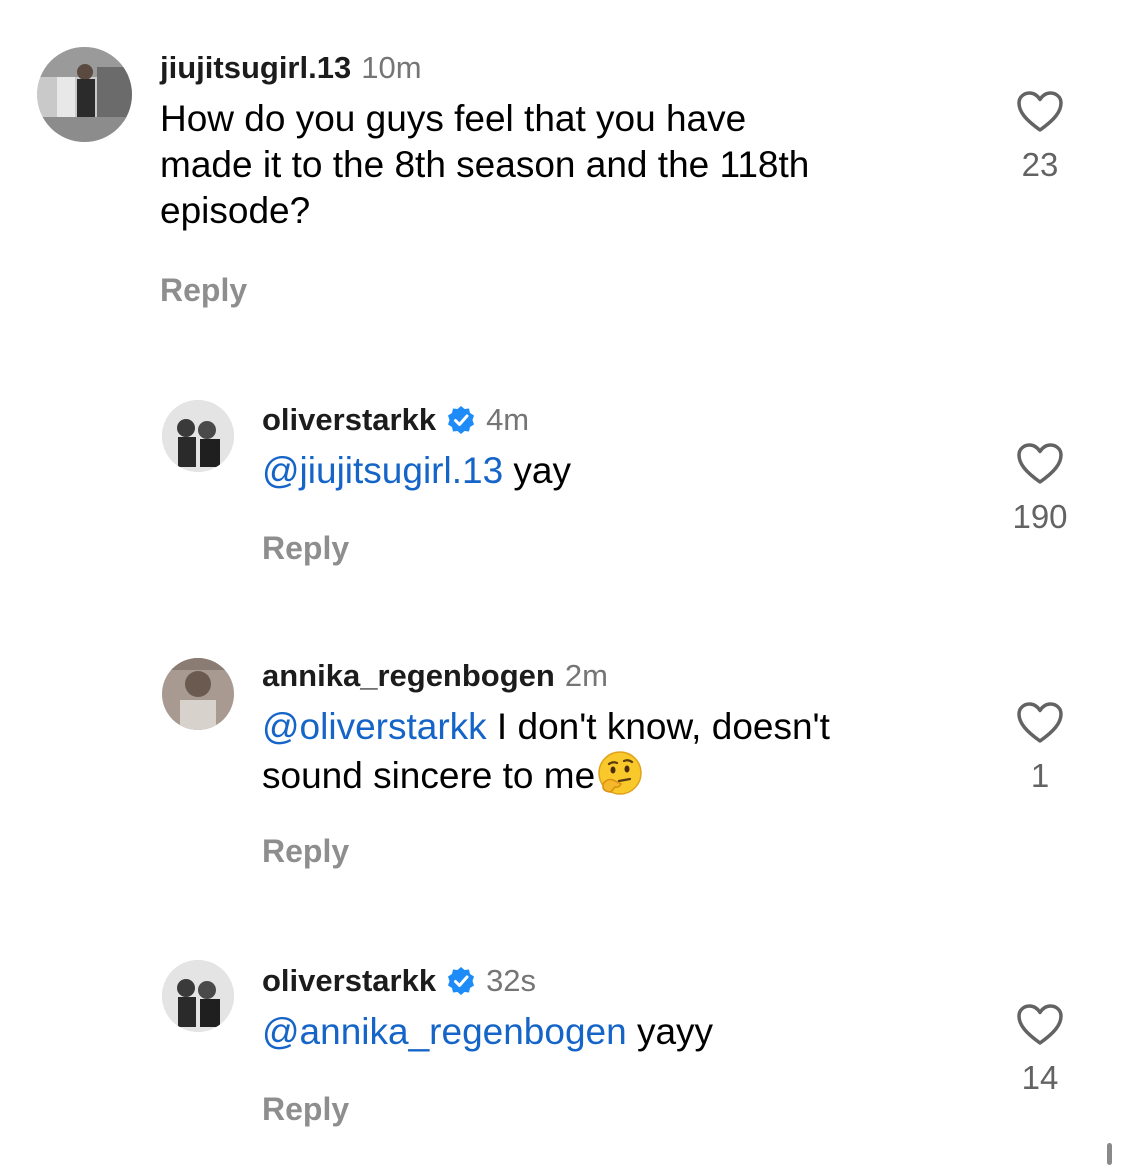 This screenshot has height=1165, width=1125. I want to click on comment-timestamp: 2m, so click(586, 675).